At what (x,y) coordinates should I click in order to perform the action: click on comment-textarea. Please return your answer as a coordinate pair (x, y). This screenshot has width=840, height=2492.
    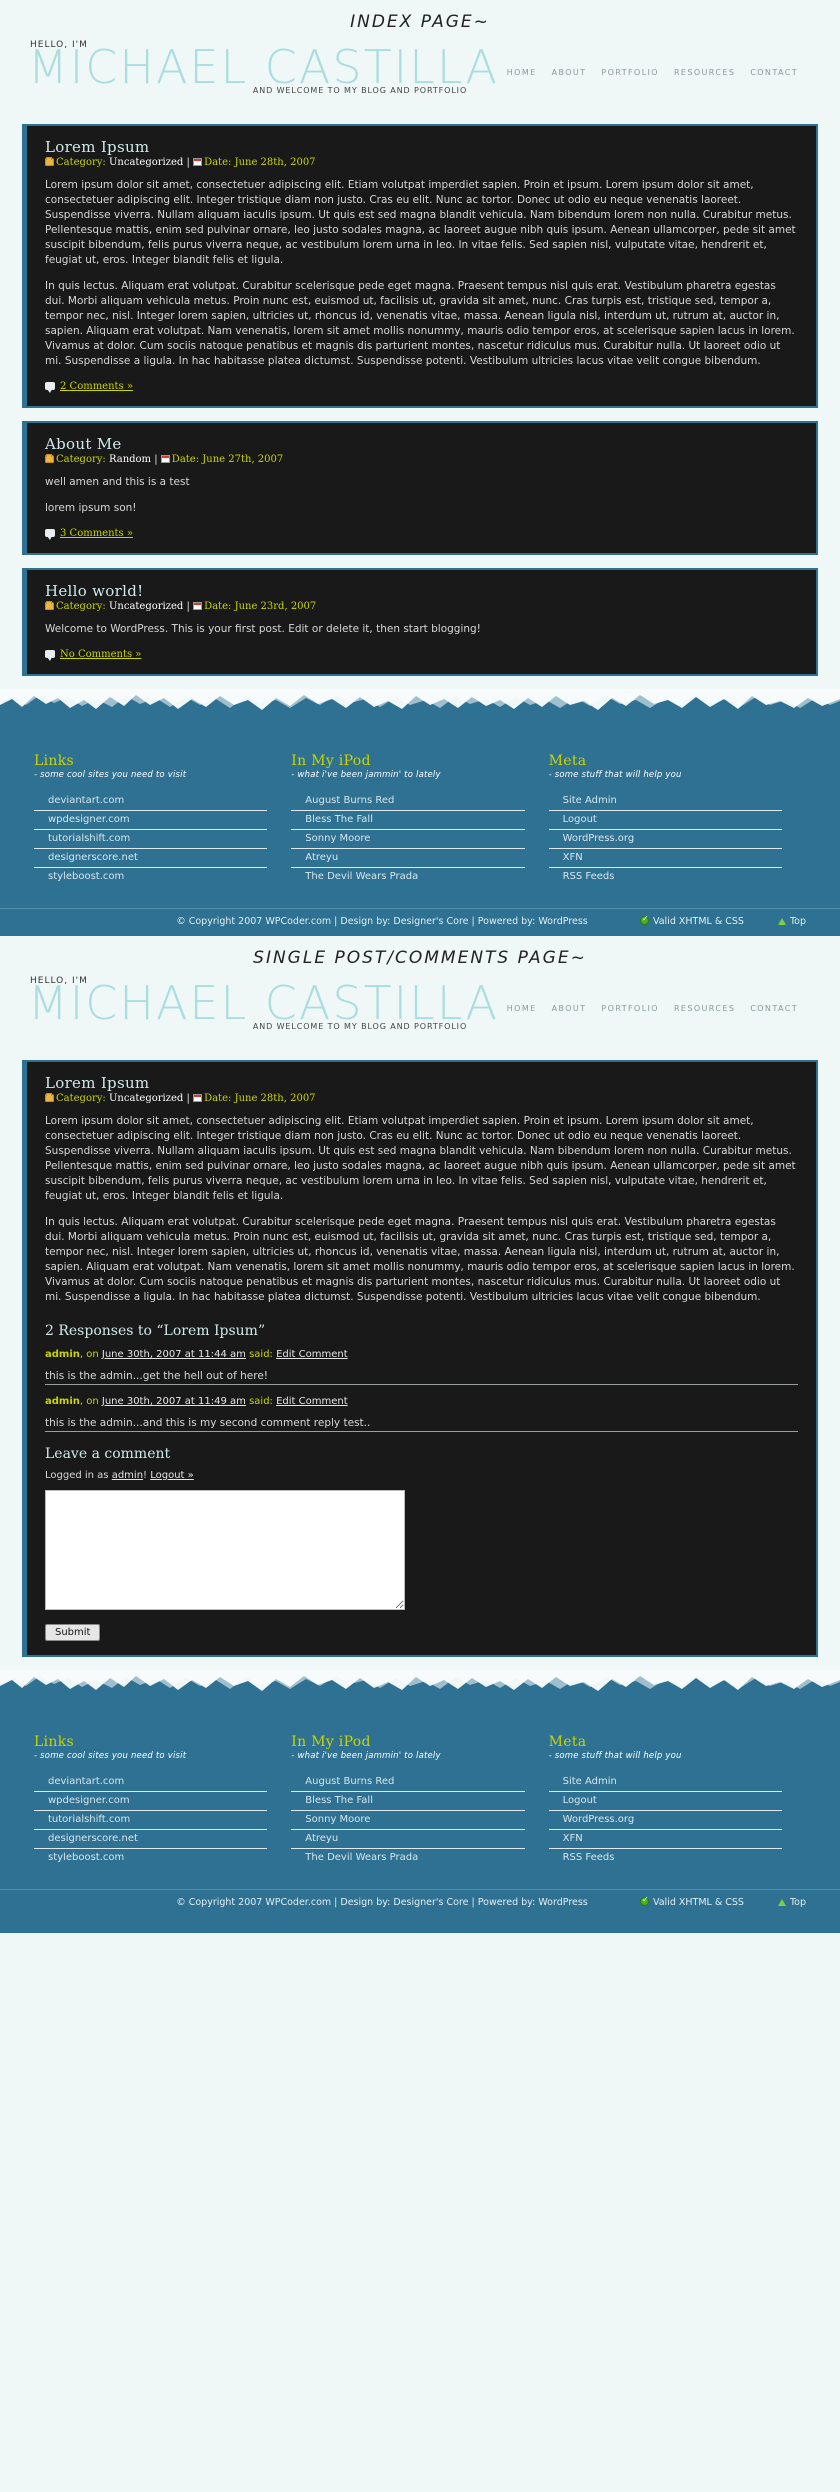
    Looking at the image, I should click on (225, 1550).